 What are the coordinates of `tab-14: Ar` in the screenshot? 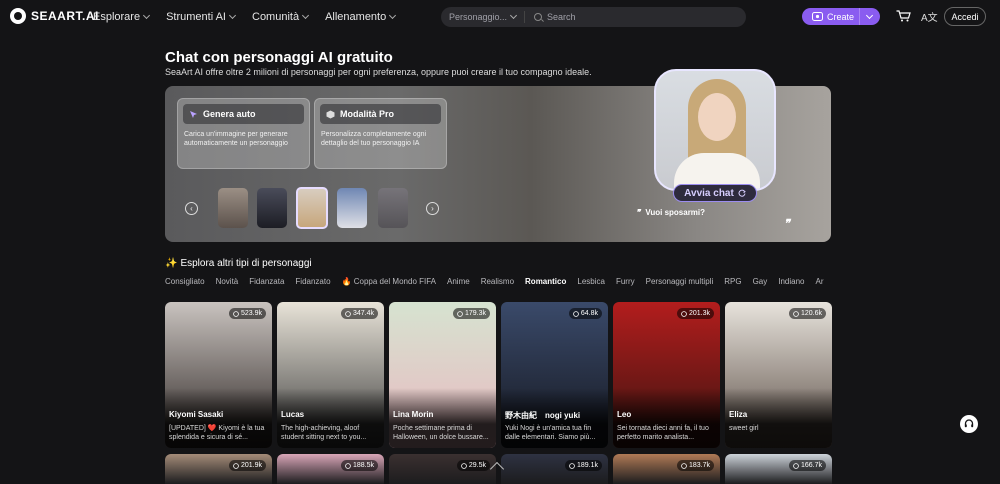 It's located at (819, 285).